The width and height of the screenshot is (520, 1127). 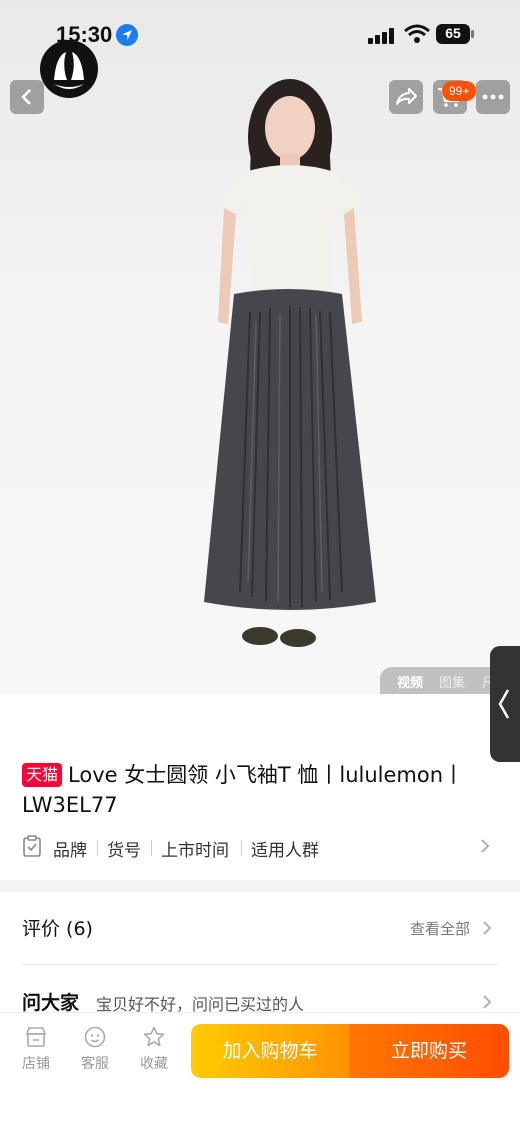 What do you see at coordinates (410, 681) in the screenshot?
I see `tab-video: 视频` at bounding box center [410, 681].